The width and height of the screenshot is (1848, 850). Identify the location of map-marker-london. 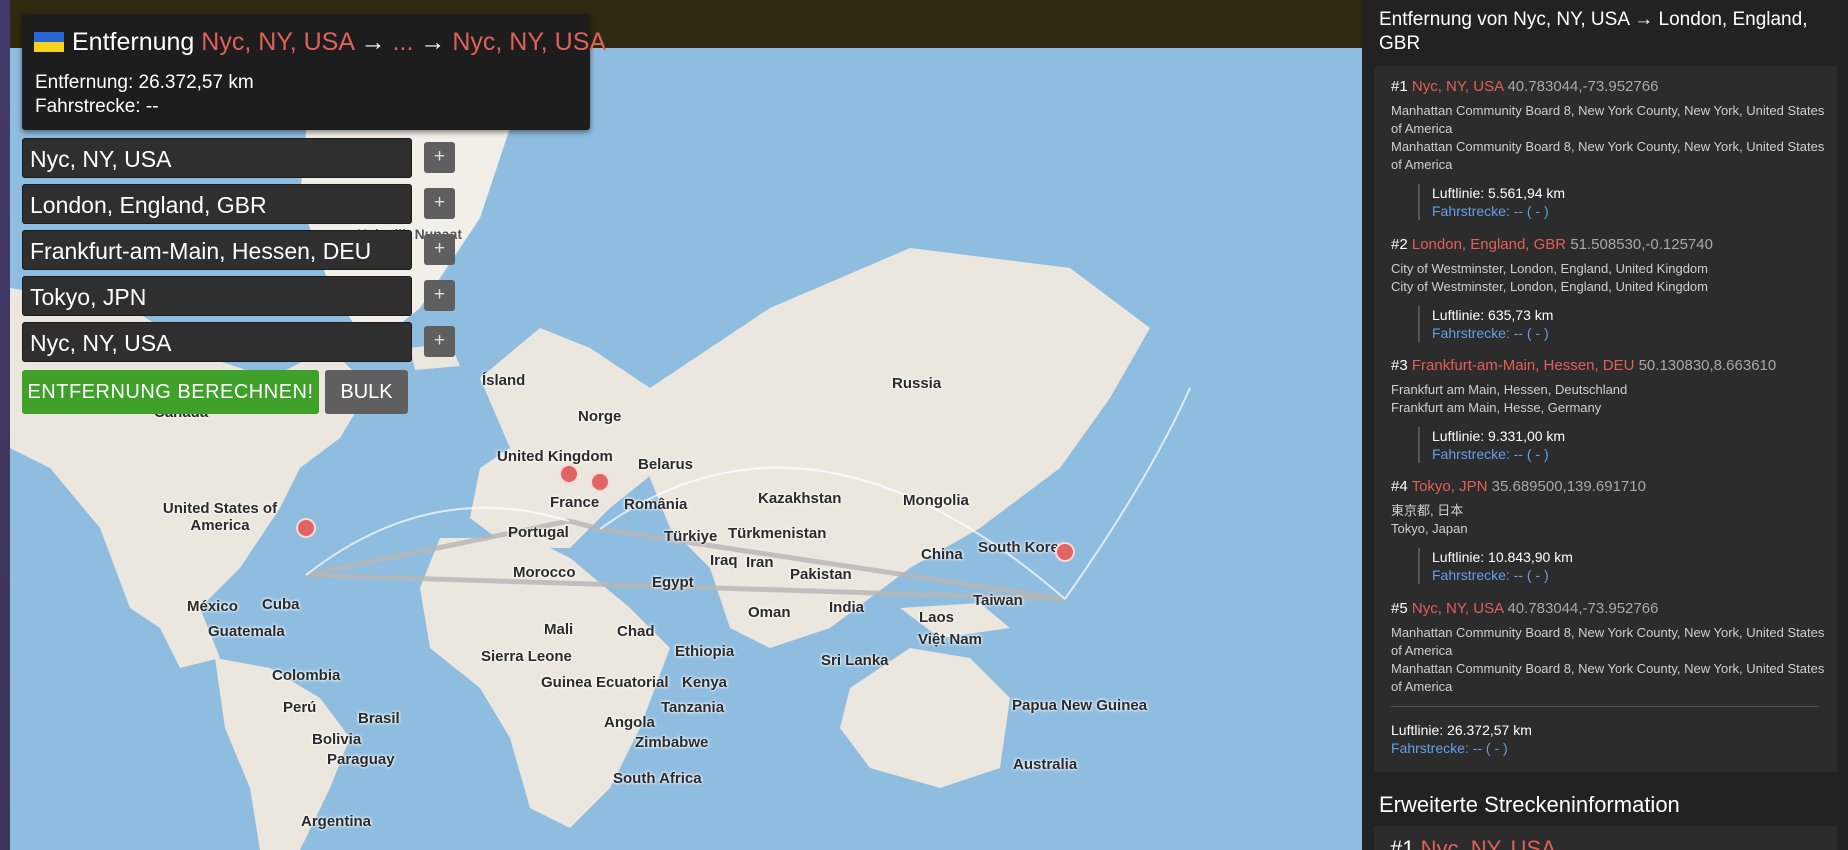
(569, 474).